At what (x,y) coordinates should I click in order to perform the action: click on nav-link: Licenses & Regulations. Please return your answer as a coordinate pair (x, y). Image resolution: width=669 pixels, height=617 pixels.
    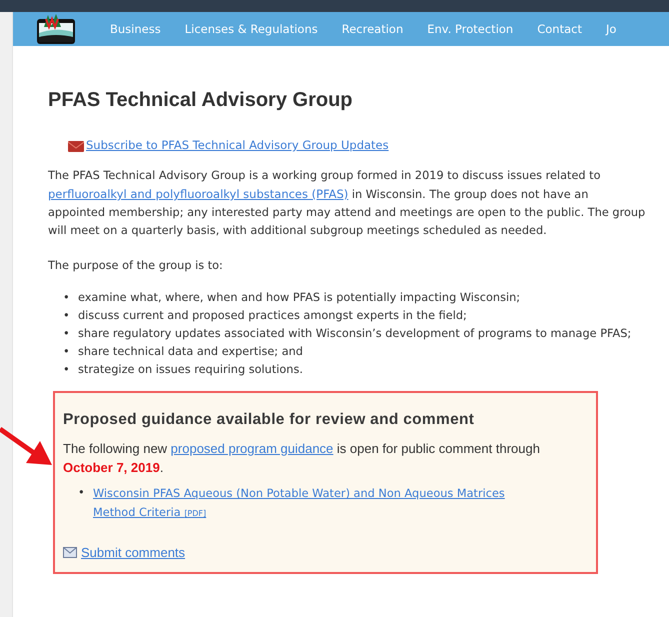
    Looking at the image, I should click on (251, 29).